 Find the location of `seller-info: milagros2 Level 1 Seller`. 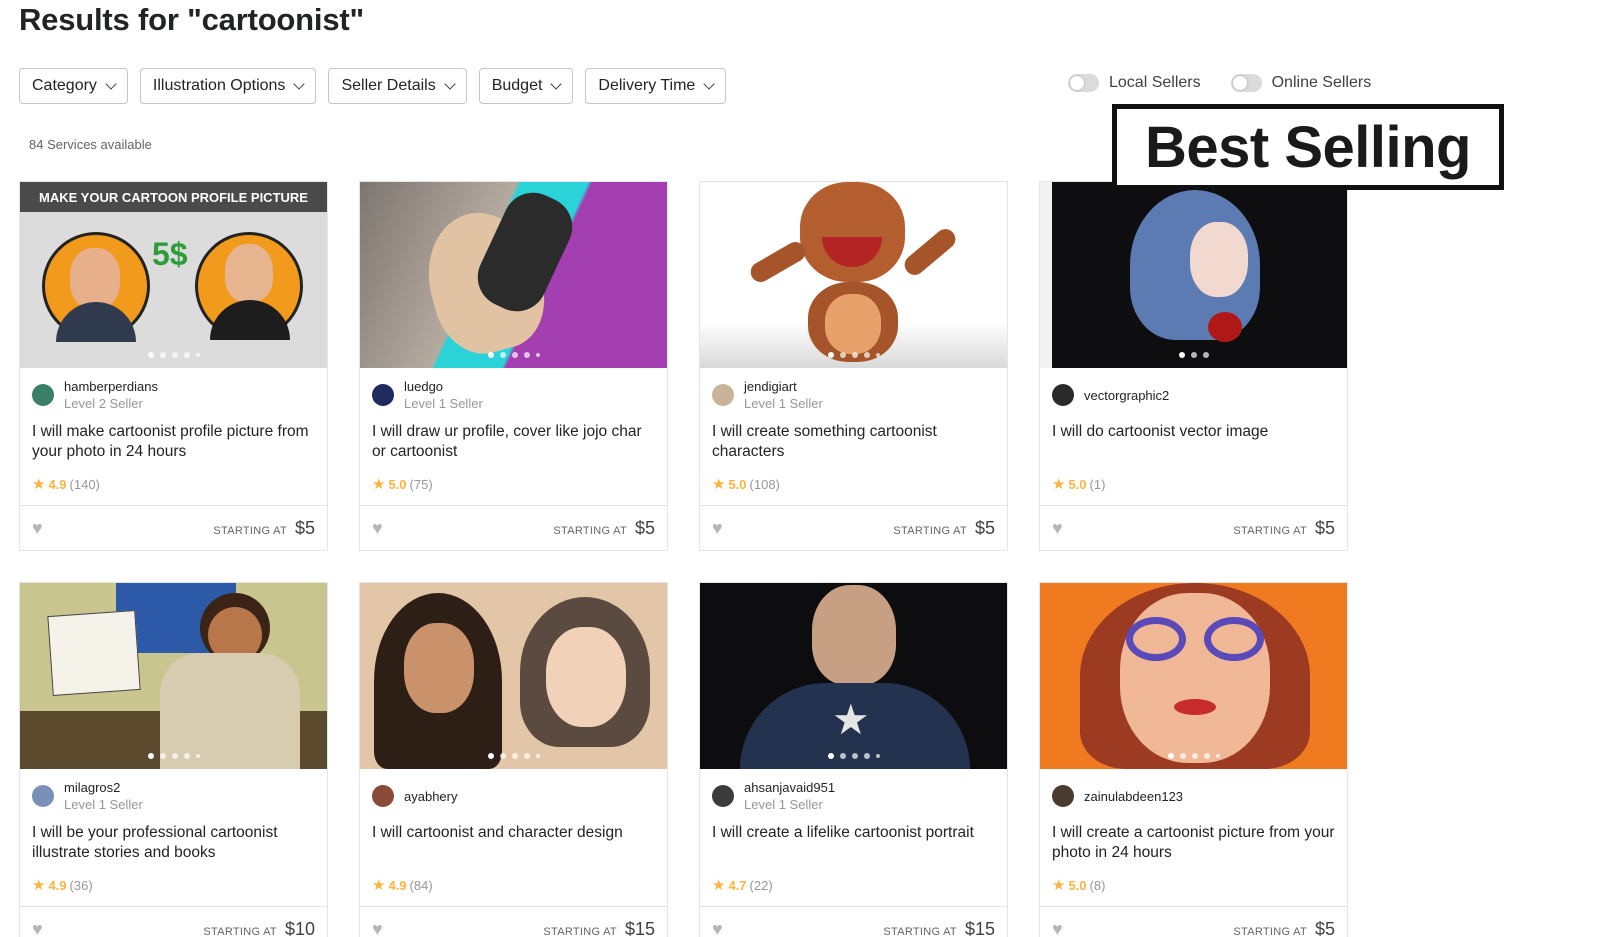

seller-info: milagros2 Level 1 Seller is located at coordinates (87, 796).